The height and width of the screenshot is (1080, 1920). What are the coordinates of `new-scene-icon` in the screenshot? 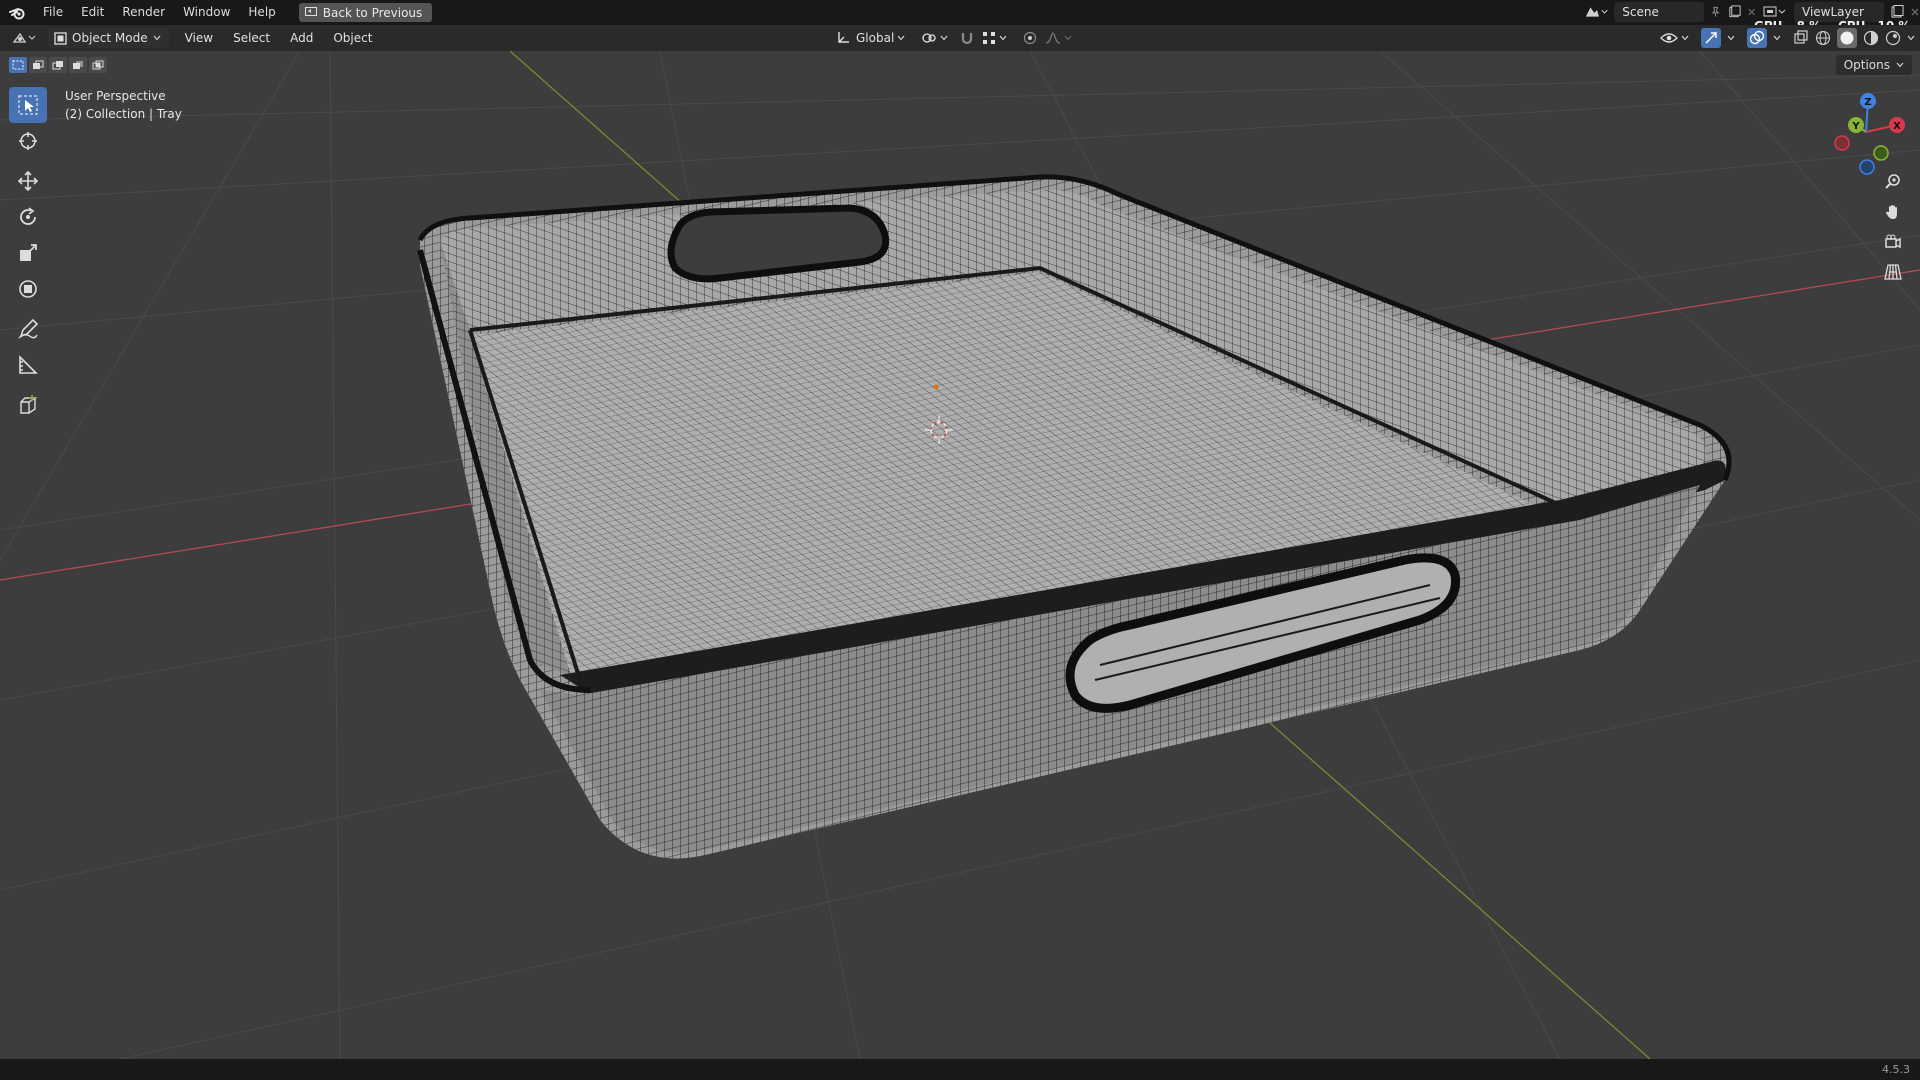 It's located at (1734, 12).